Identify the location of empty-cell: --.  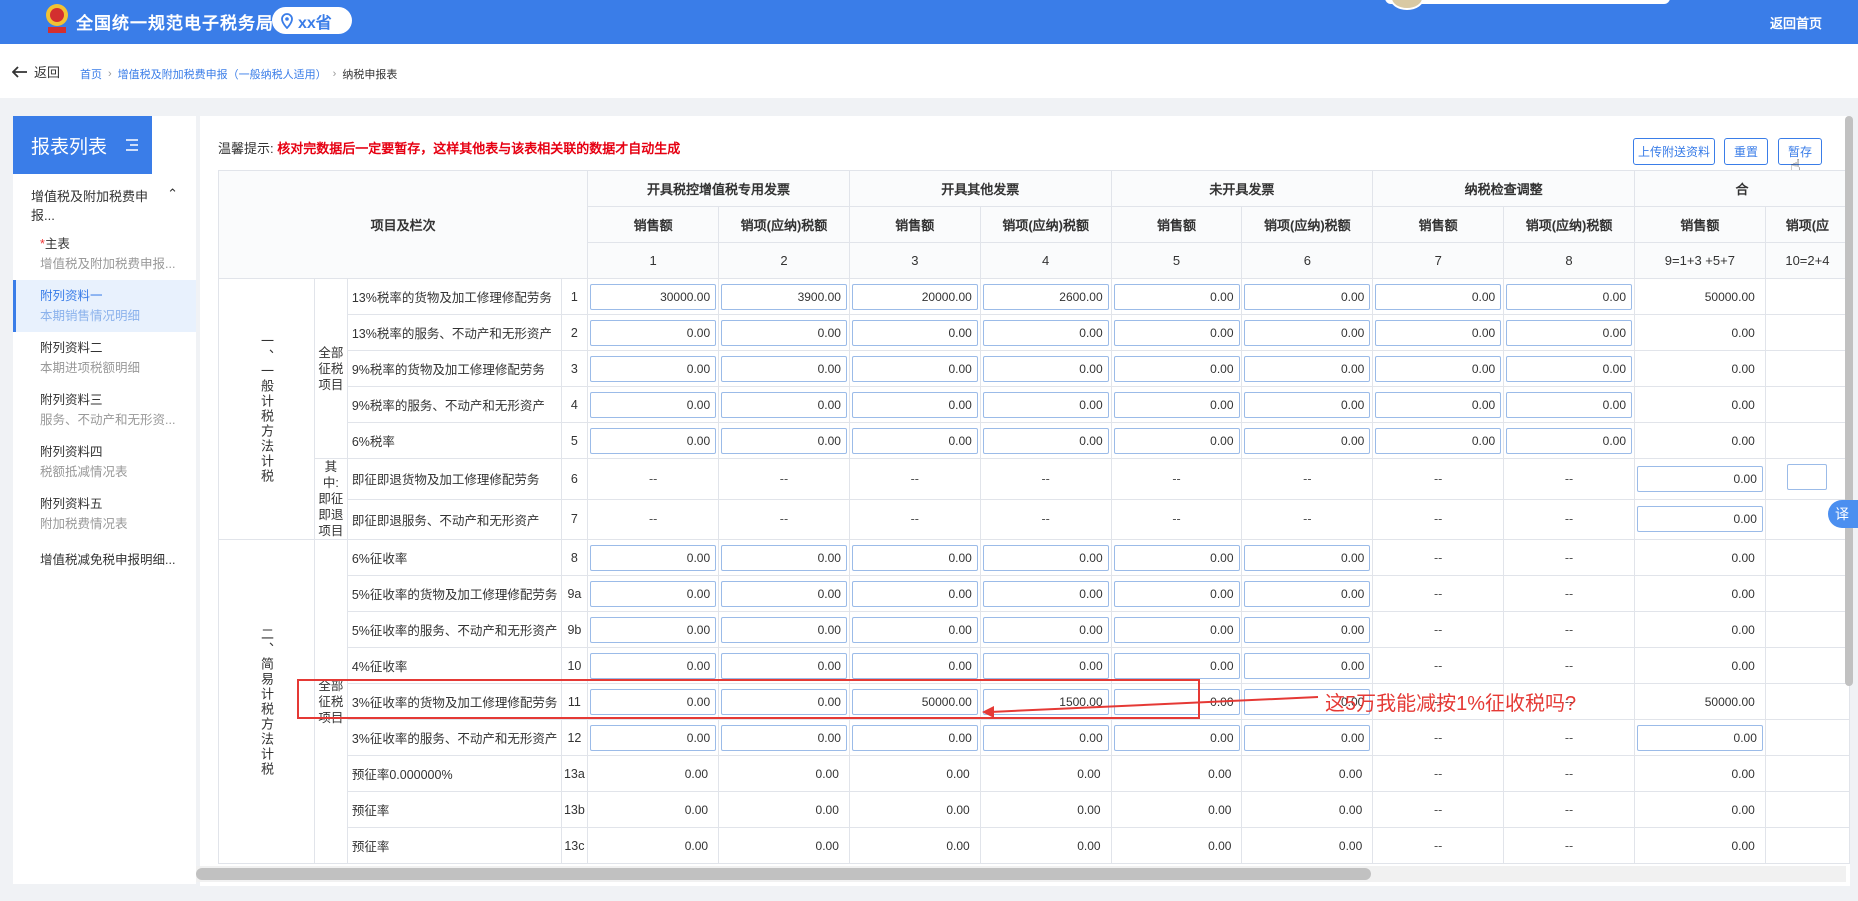
(1438, 773).